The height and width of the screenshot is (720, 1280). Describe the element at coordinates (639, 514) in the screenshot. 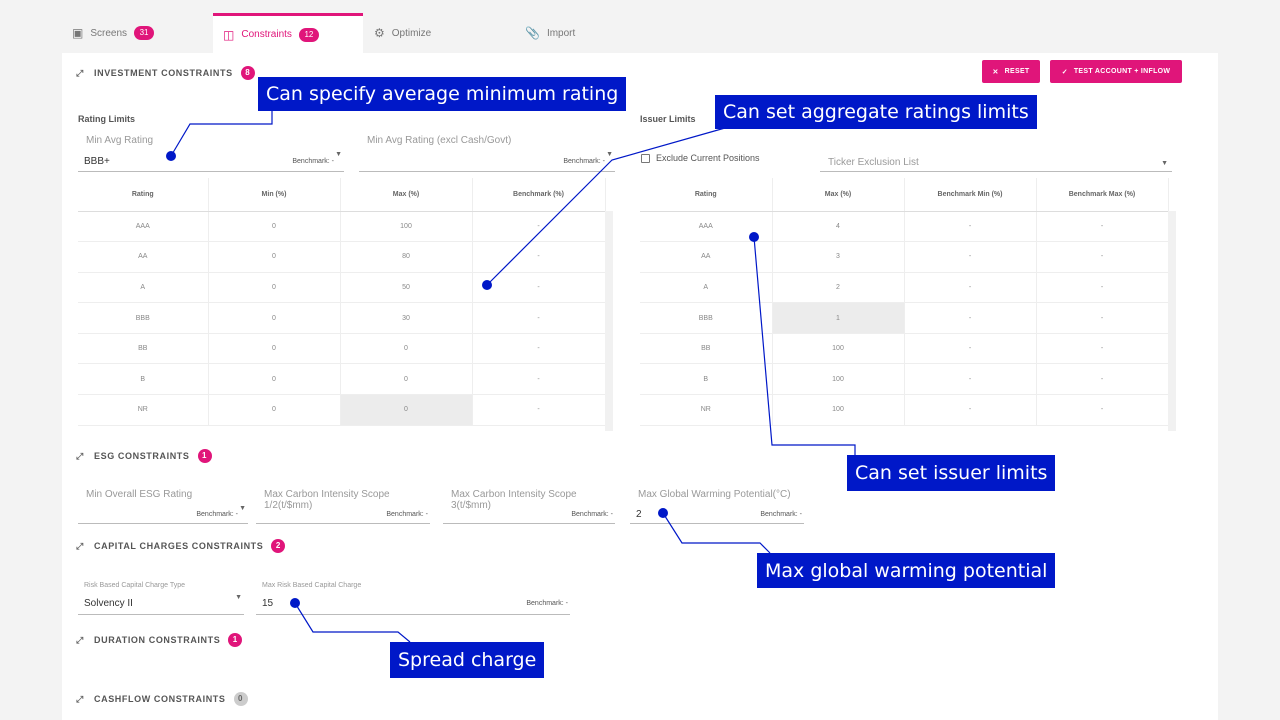

I see `field-value: 2` at that location.